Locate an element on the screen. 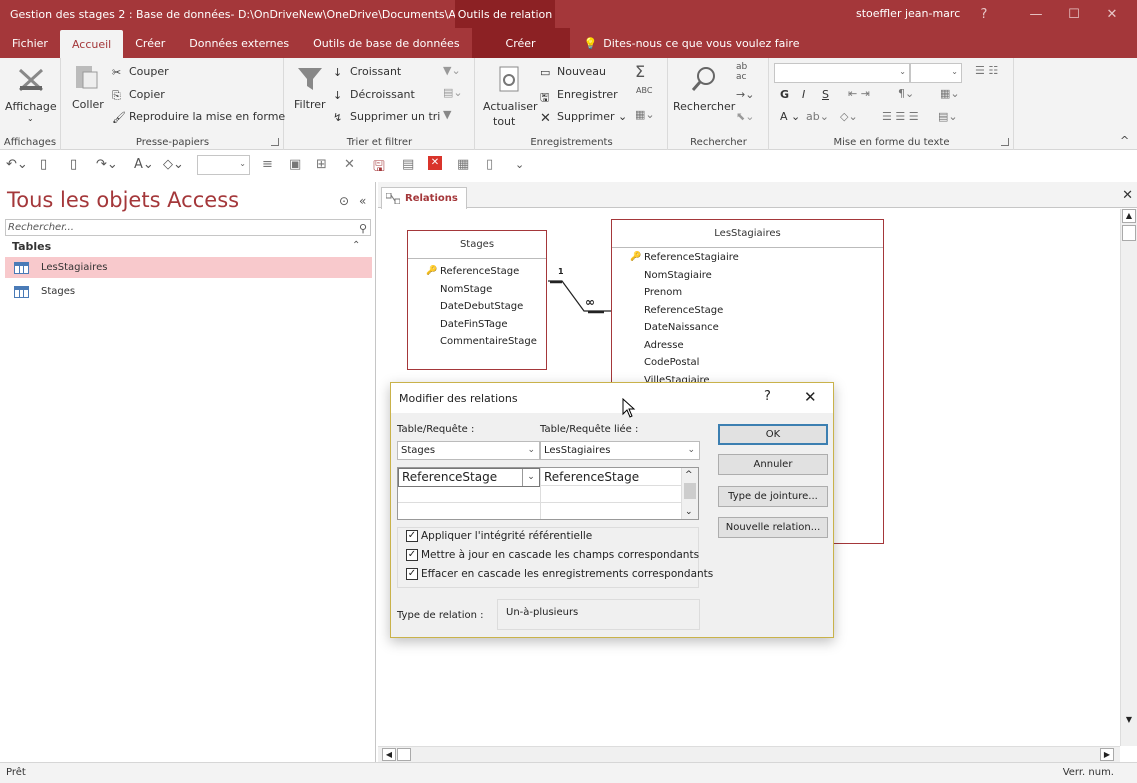 The width and height of the screenshot is (1137, 783). font-name-combo: ⌄ is located at coordinates (842, 73).